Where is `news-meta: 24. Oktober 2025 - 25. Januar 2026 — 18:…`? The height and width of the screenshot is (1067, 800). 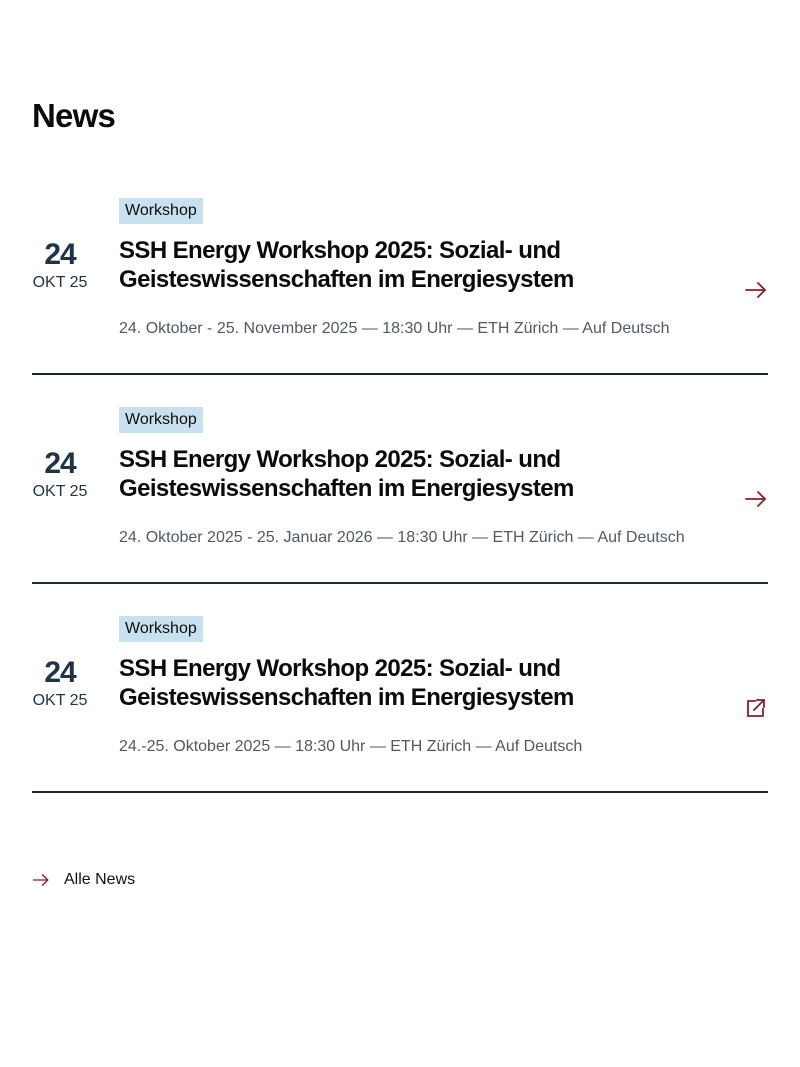 news-meta: 24. Oktober 2025 - 25. Januar 2026 — 18:… is located at coordinates (402, 537).